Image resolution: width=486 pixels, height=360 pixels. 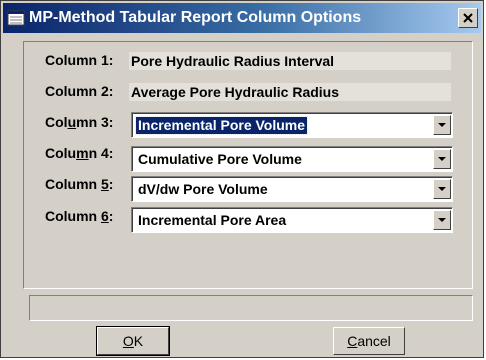 I want to click on column-2-label: Column 2:, so click(x=79, y=91).